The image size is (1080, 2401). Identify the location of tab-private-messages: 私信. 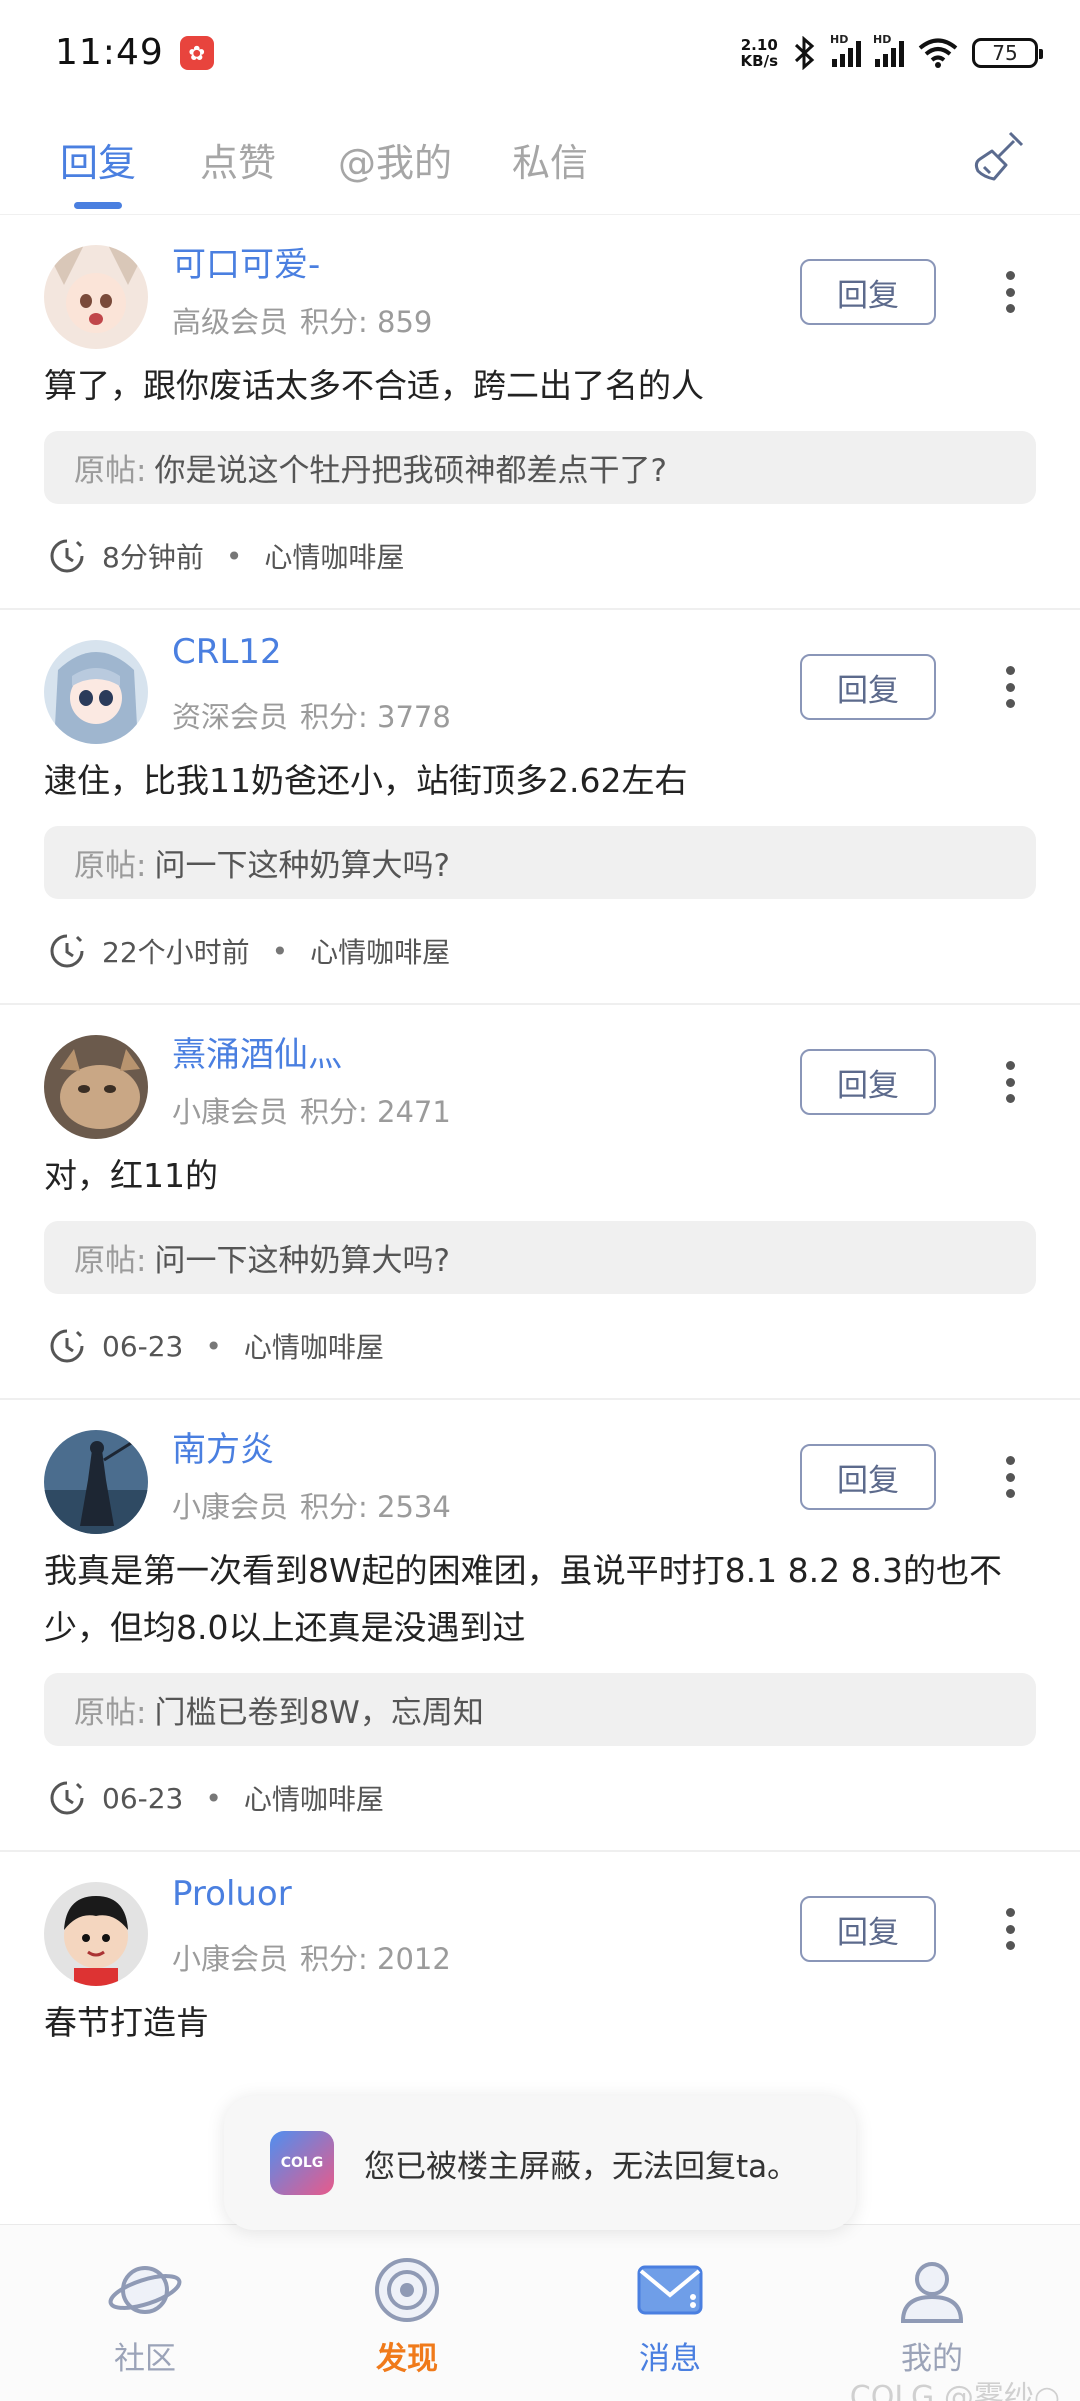
(550, 160).